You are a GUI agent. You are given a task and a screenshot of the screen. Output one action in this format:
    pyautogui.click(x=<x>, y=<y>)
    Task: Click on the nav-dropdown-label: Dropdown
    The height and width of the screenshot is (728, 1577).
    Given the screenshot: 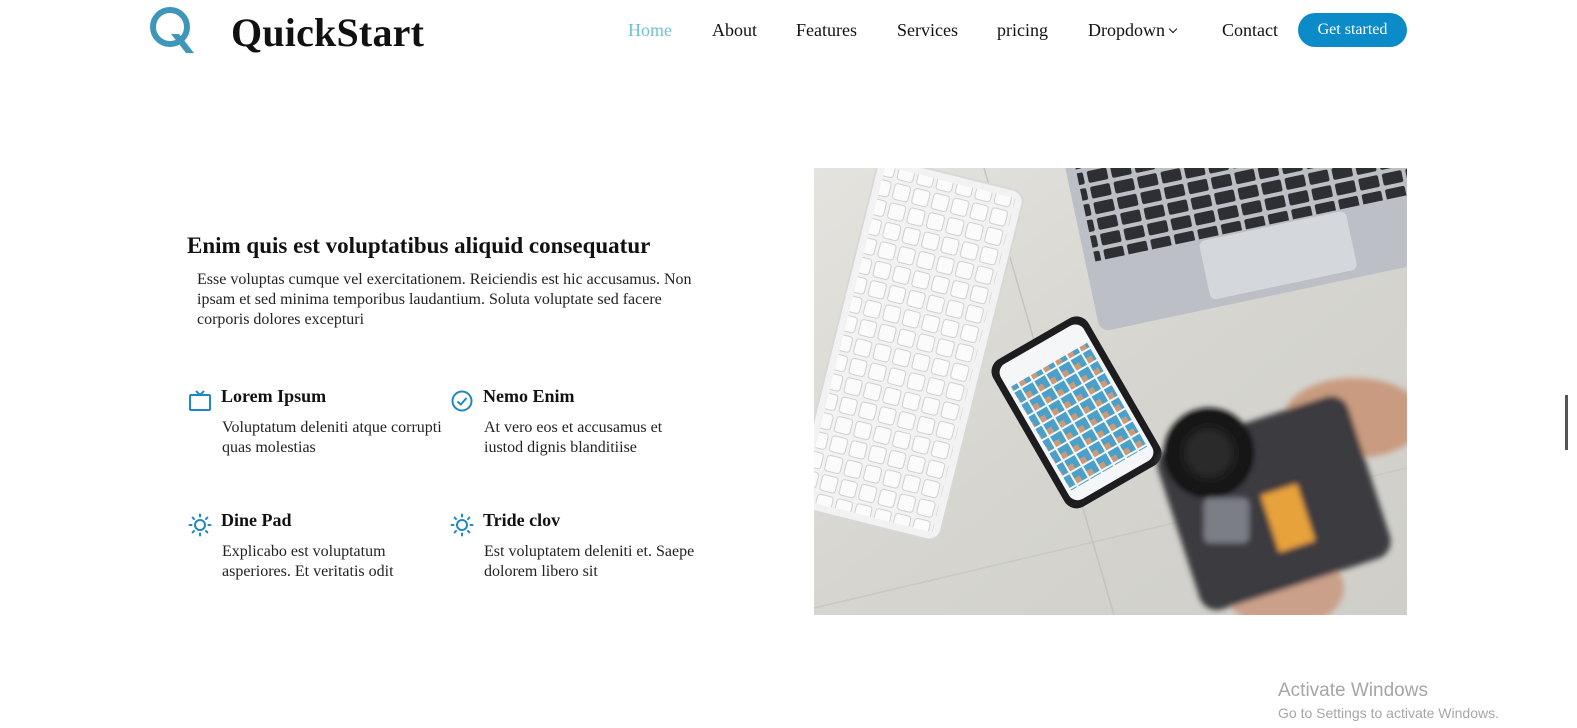 What is the action you would take?
    pyautogui.click(x=1126, y=30)
    